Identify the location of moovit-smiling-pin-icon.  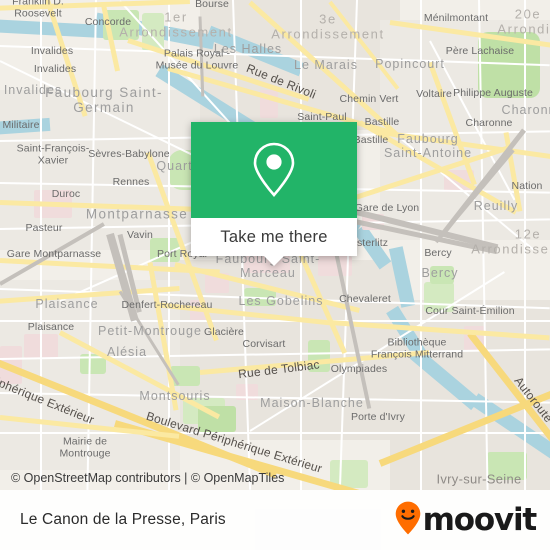
(408, 520).